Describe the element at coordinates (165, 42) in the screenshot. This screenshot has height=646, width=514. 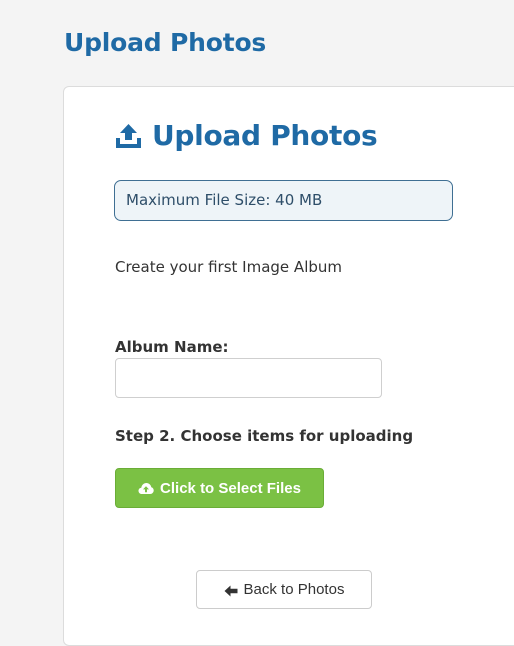
I see `page-title: Upload Photos` at that location.